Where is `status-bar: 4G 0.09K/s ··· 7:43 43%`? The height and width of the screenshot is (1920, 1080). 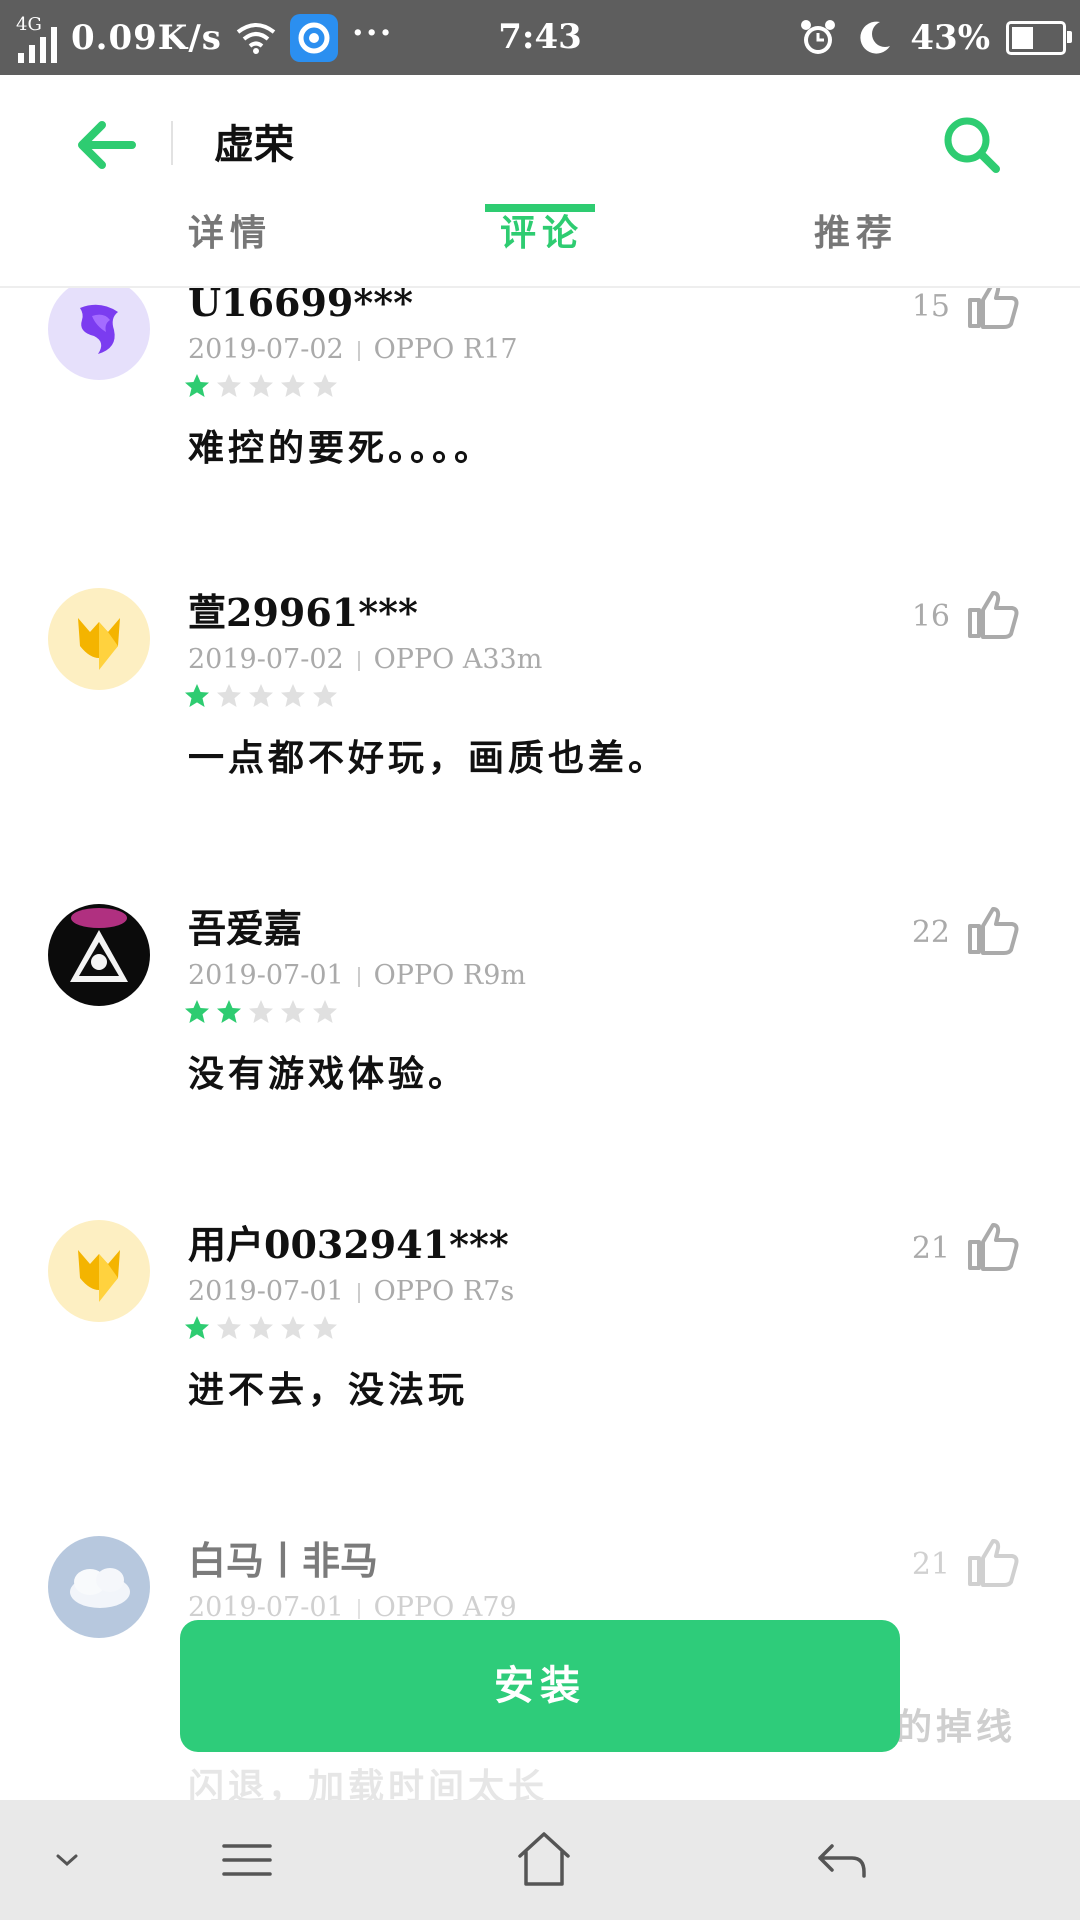
status-bar: 4G 0.09K/s ··· 7:43 43% is located at coordinates (540, 37).